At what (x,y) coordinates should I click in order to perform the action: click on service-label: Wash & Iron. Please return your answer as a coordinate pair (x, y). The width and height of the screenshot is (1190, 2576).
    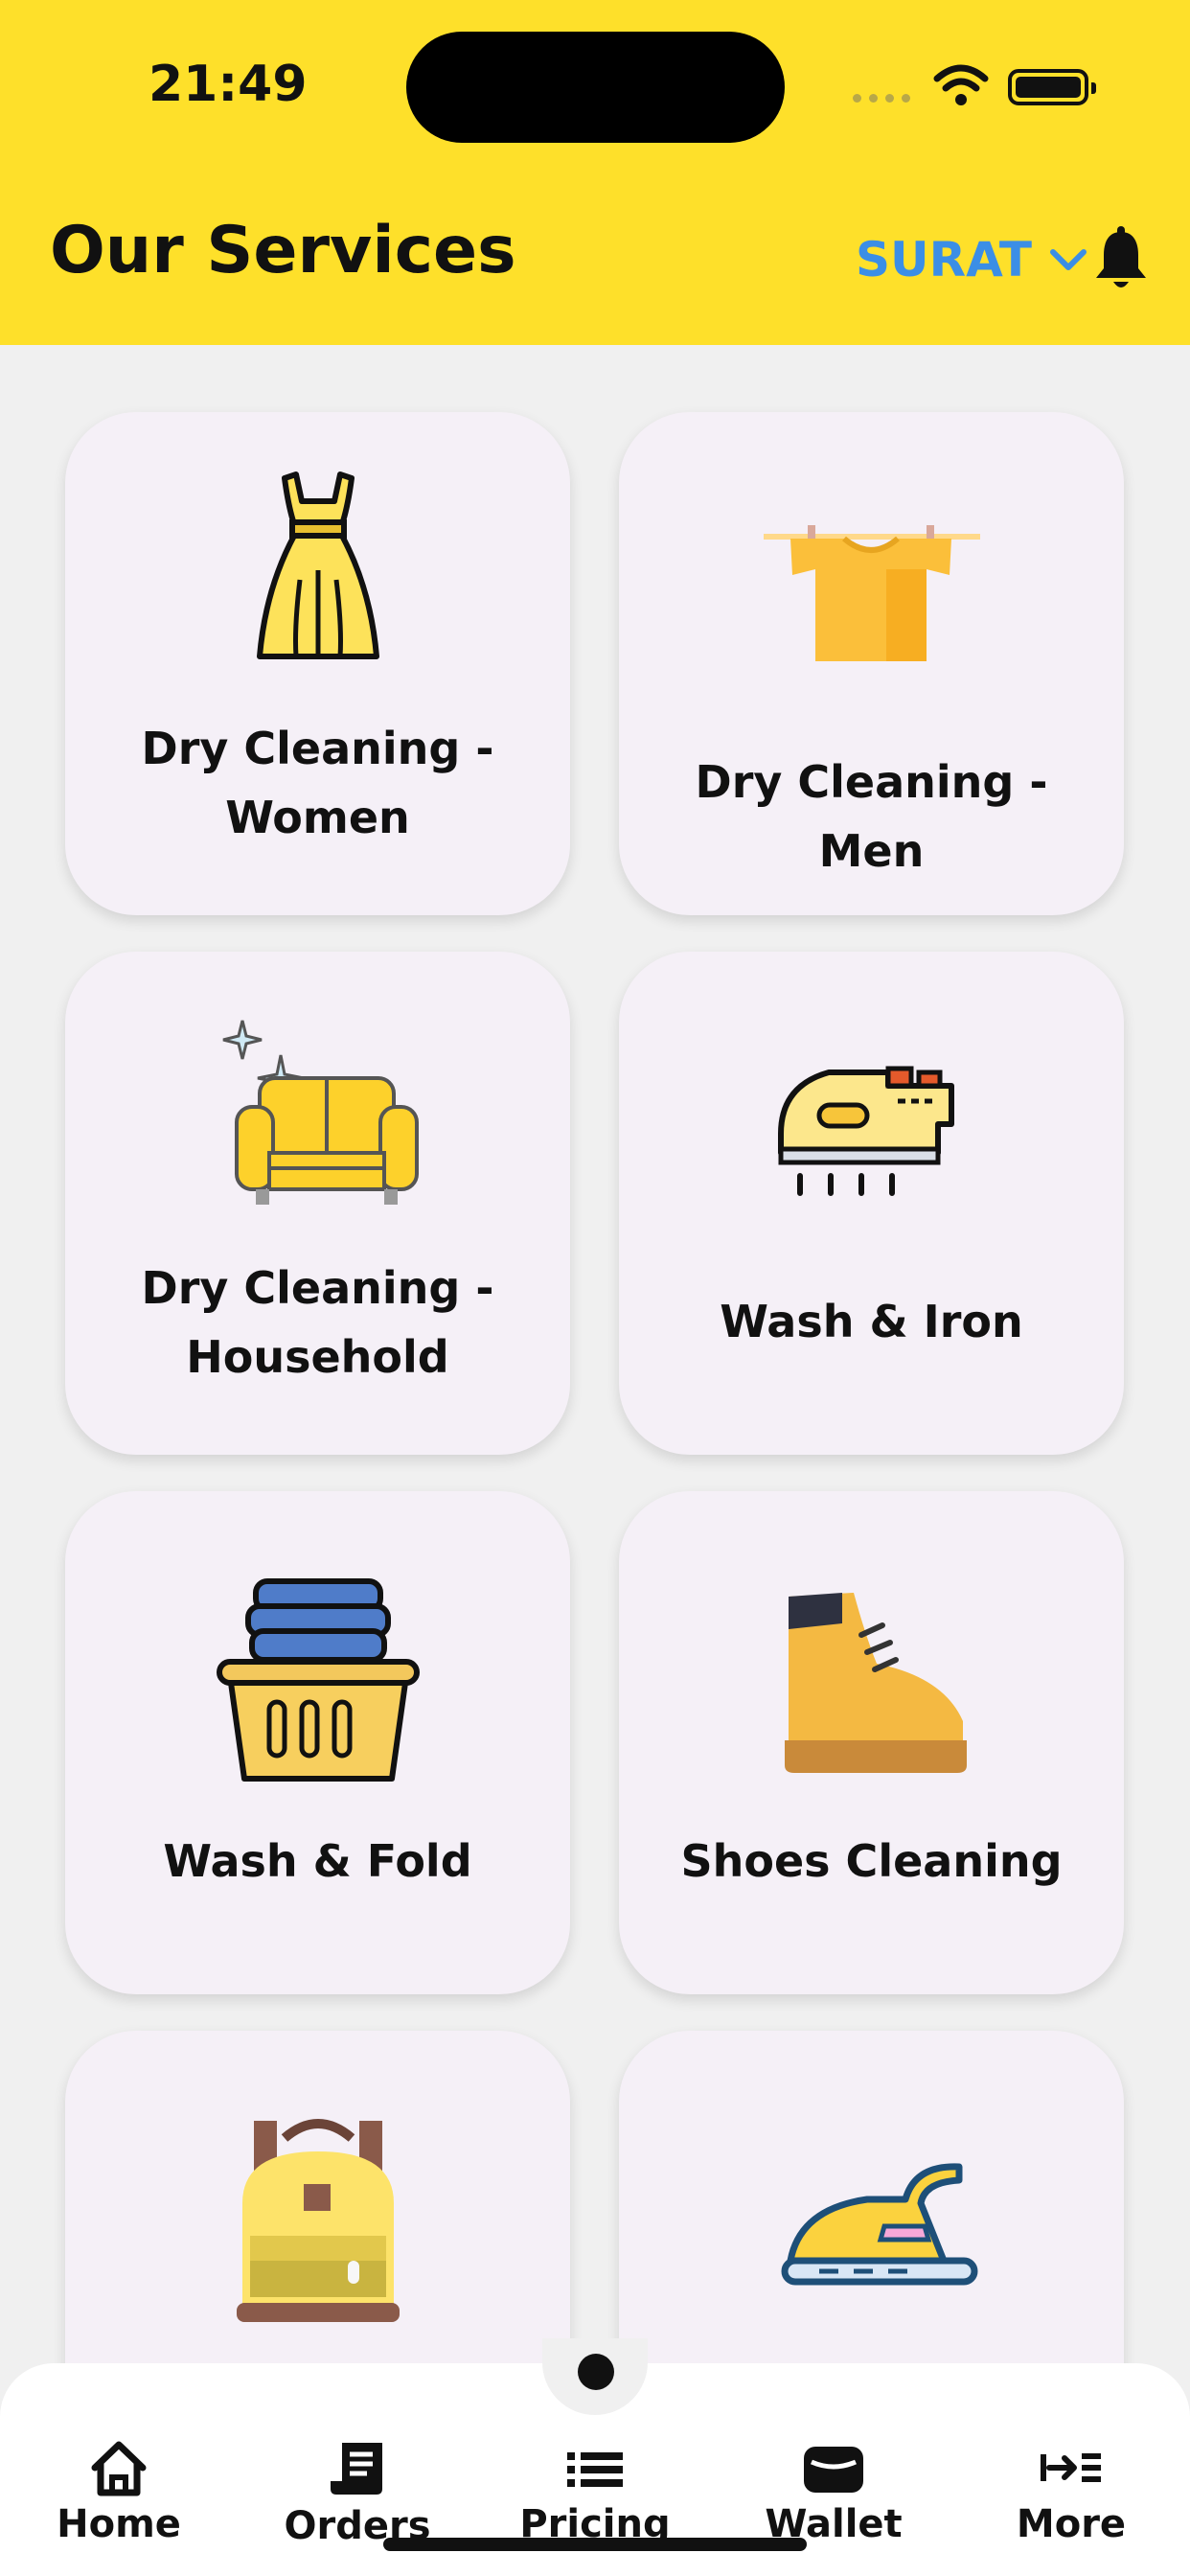
    Looking at the image, I should click on (872, 1321).